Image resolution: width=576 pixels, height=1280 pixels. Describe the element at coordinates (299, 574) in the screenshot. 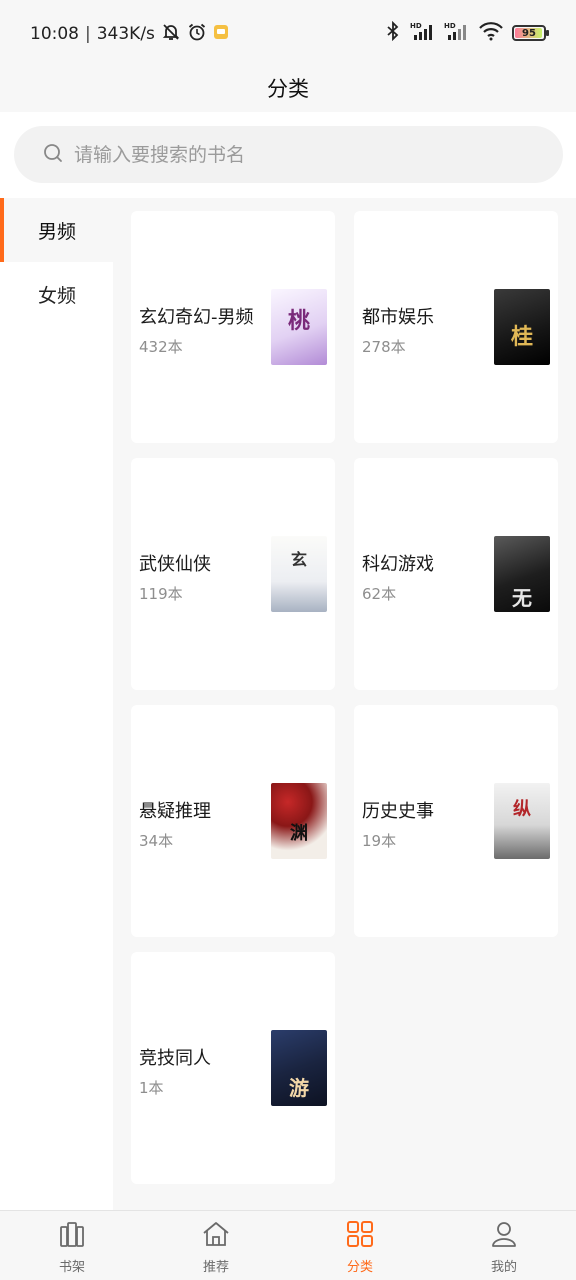

I see `book-cover-image: 玄` at that location.